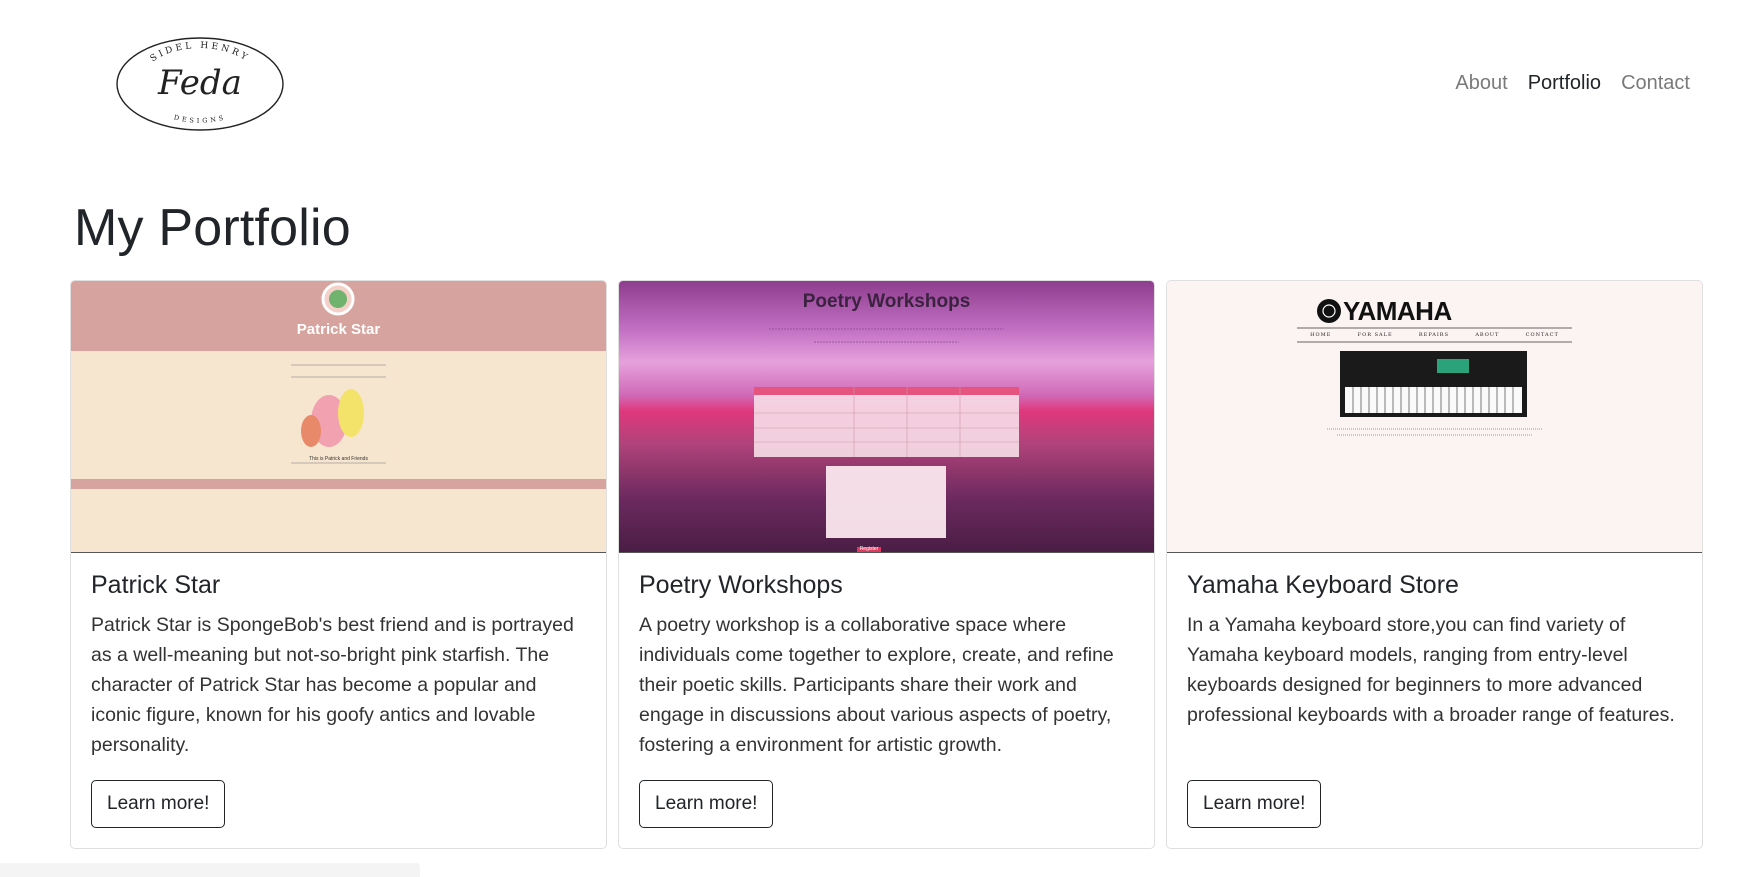 The image size is (1754, 877). I want to click on nav-link-contact: Contact, so click(1655, 83).